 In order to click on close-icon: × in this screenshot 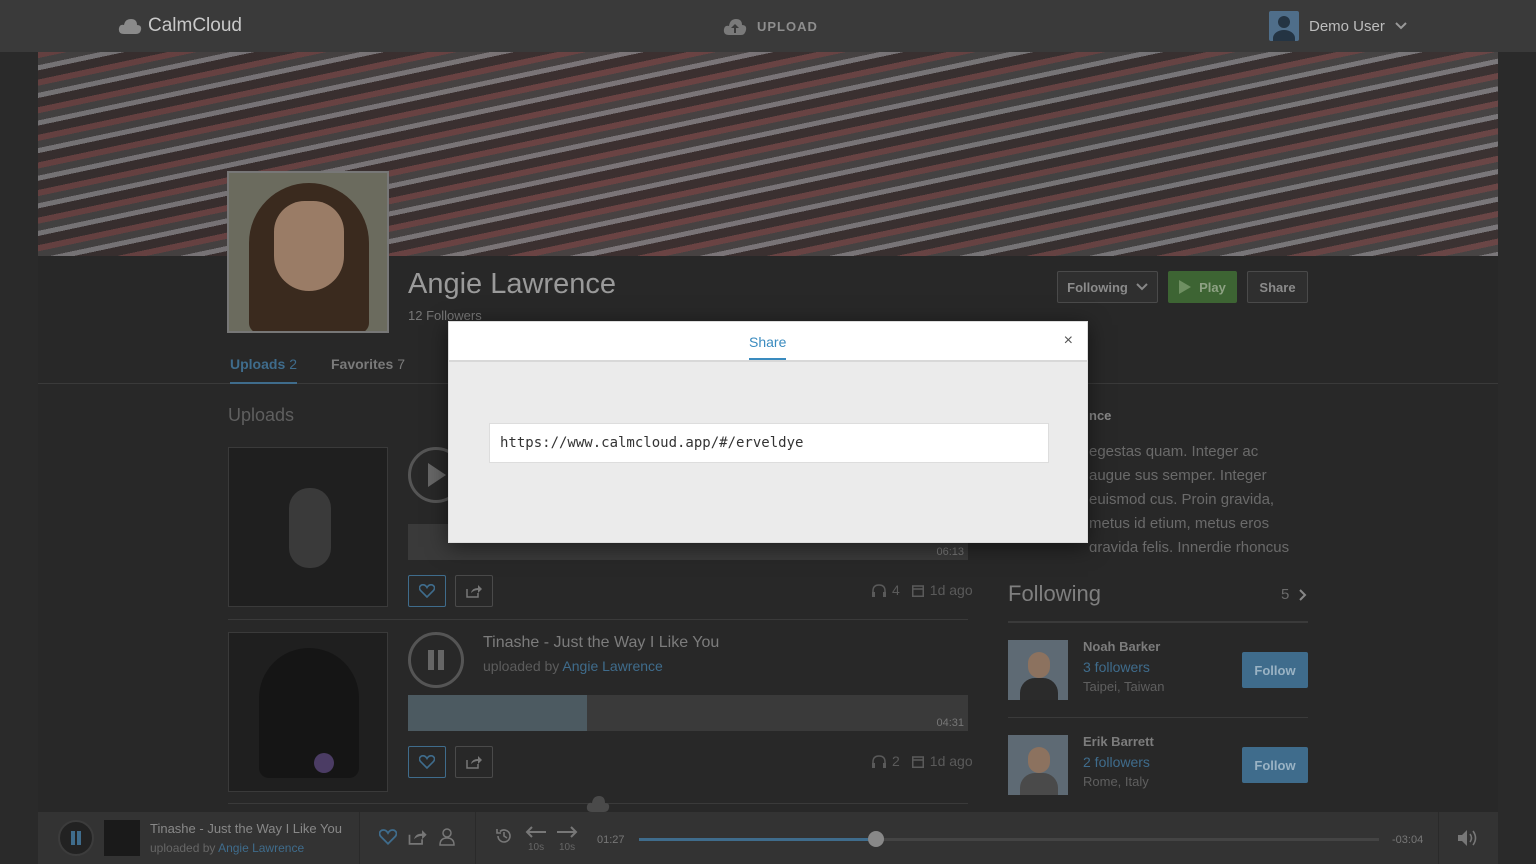, I will do `click(1068, 341)`.